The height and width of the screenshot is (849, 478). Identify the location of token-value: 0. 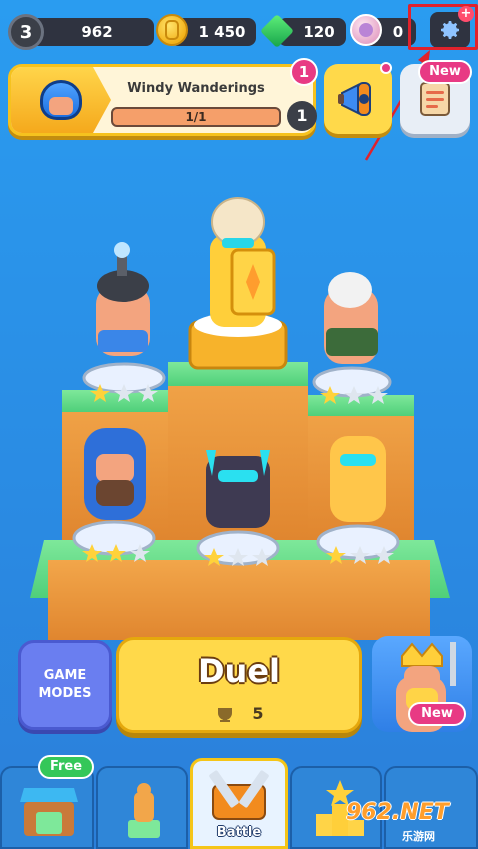
(398, 32).